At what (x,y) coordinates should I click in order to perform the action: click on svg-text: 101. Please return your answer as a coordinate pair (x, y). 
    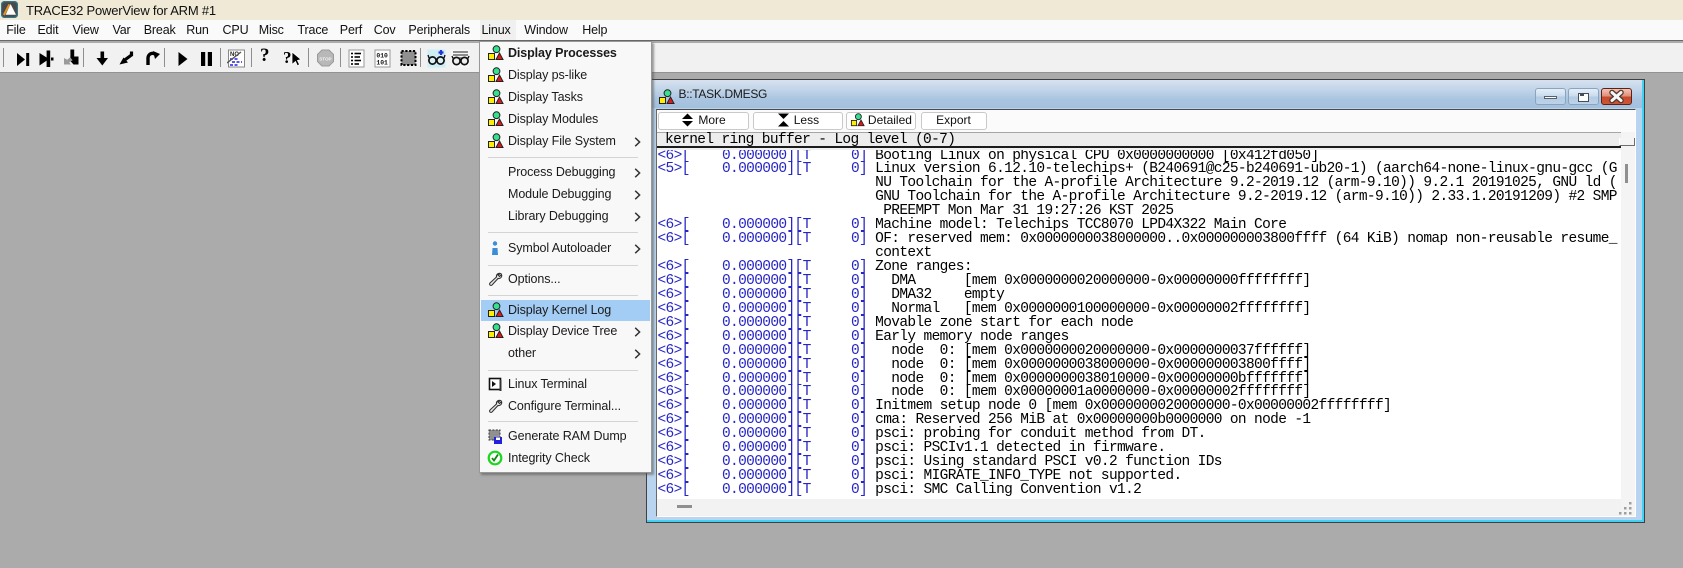
    Looking at the image, I should click on (382, 62).